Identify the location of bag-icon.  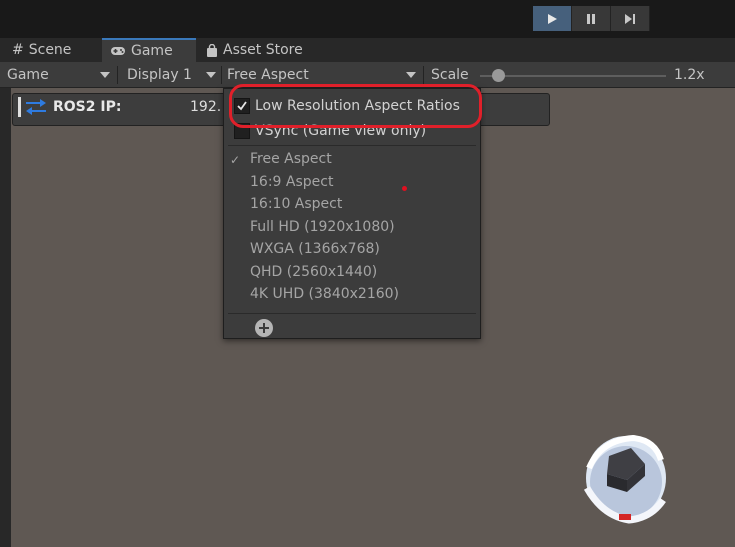
(212, 50).